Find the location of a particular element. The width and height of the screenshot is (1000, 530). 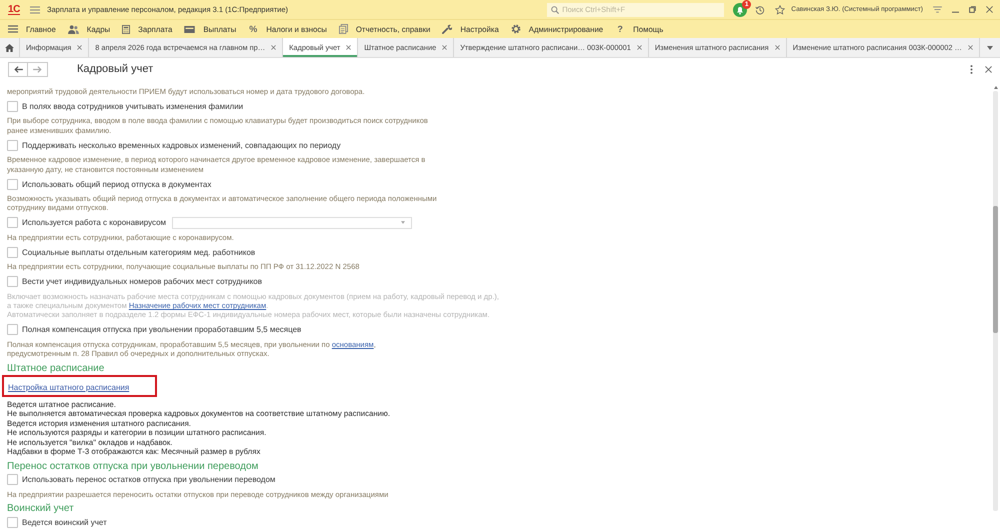

arrow-right-icon is located at coordinates (37, 69).